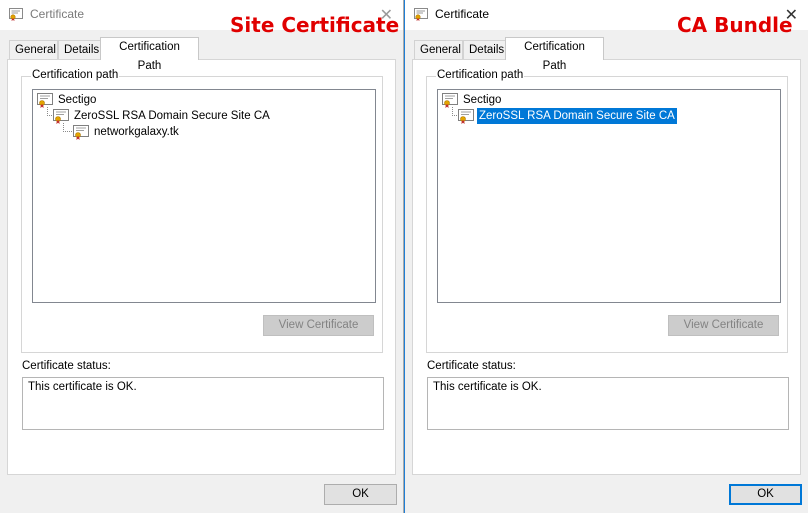  What do you see at coordinates (735, 25) in the screenshot?
I see `annotation-label: CA Bundle` at bounding box center [735, 25].